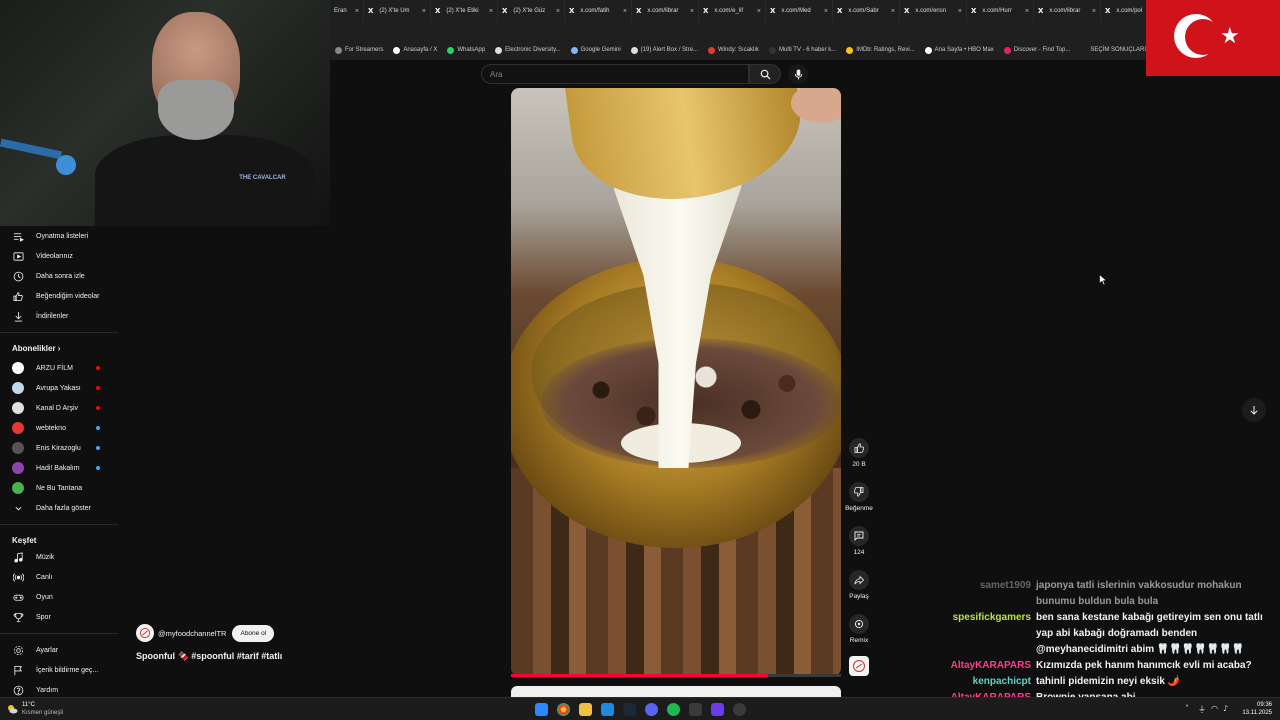  What do you see at coordinates (859, 453) in the screenshot?
I see `like-button: 20 B` at bounding box center [859, 453].